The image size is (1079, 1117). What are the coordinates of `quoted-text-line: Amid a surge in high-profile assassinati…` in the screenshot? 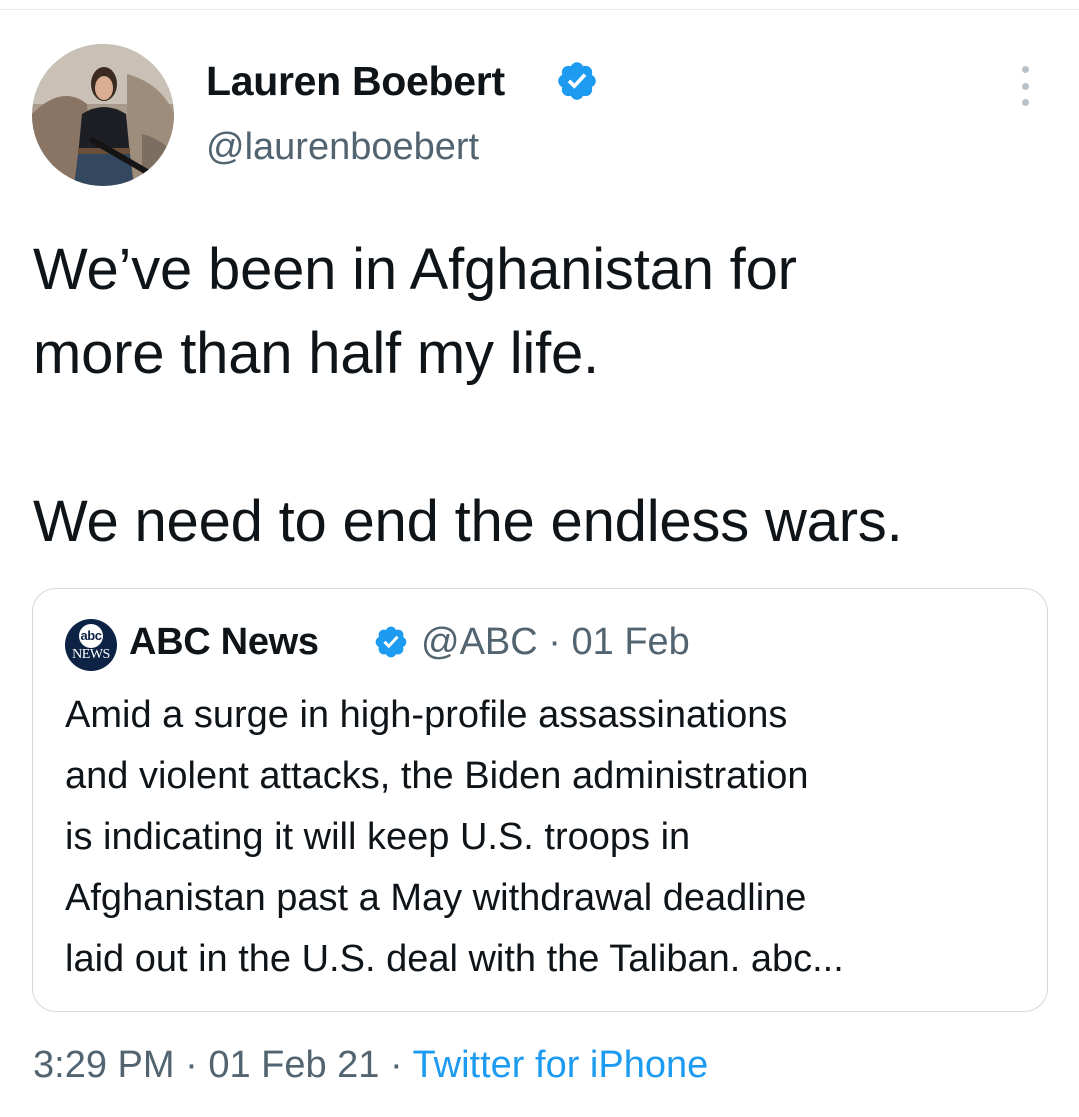 It's located at (426, 715).